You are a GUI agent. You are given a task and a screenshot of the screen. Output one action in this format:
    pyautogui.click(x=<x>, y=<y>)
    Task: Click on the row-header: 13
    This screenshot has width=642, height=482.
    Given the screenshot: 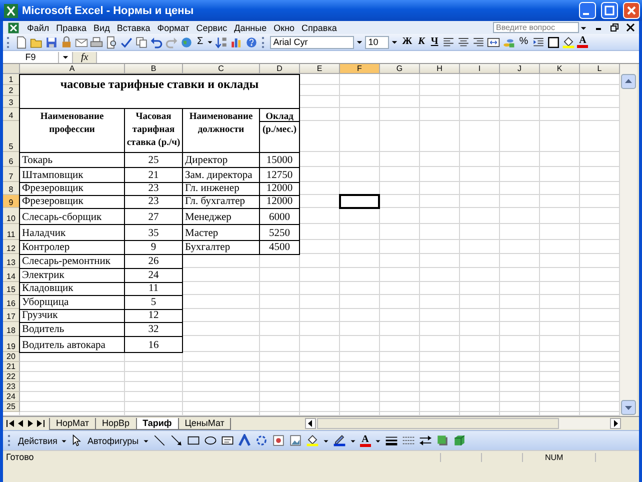 What is the action you would take?
    pyautogui.click(x=11, y=261)
    